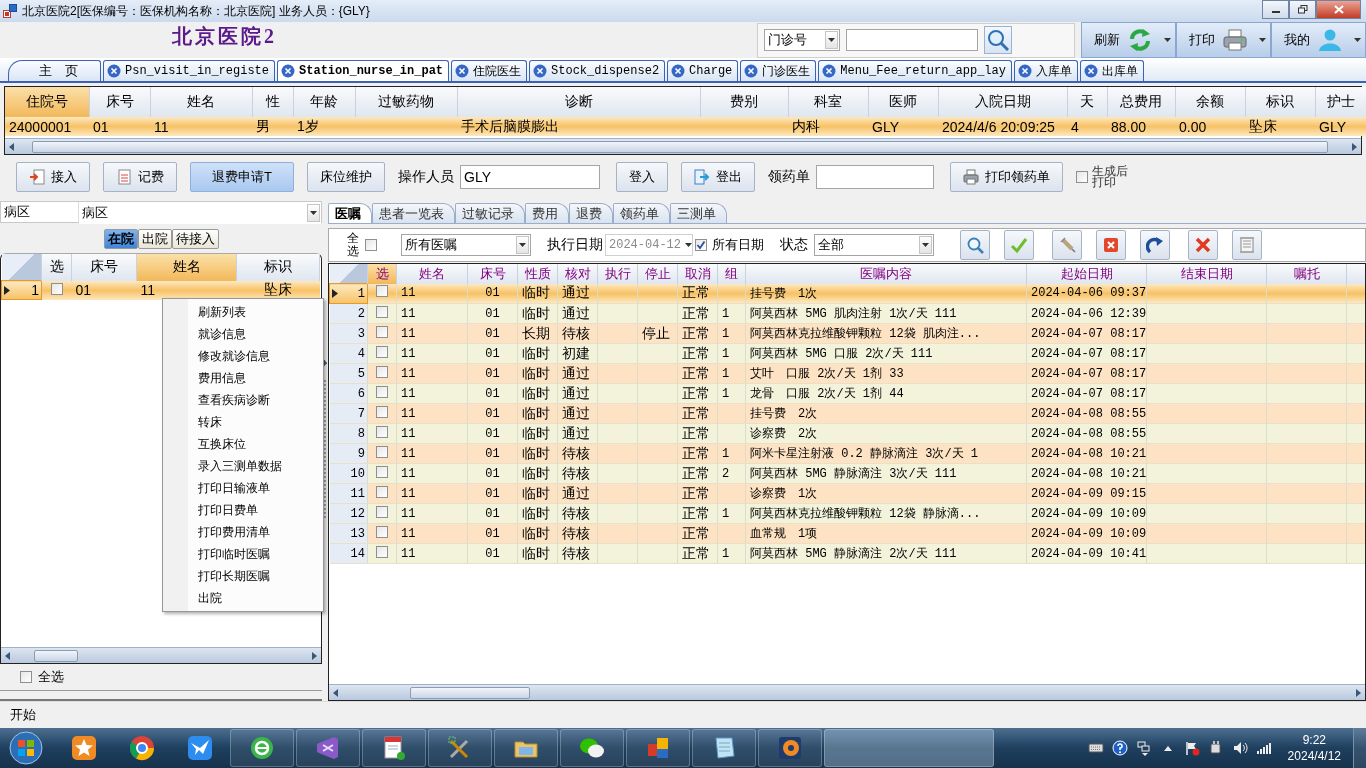 This screenshot has height=768, width=1366. Describe the element at coordinates (243, 576) in the screenshot. I see `menu-item: 打印长期医嘱` at that location.